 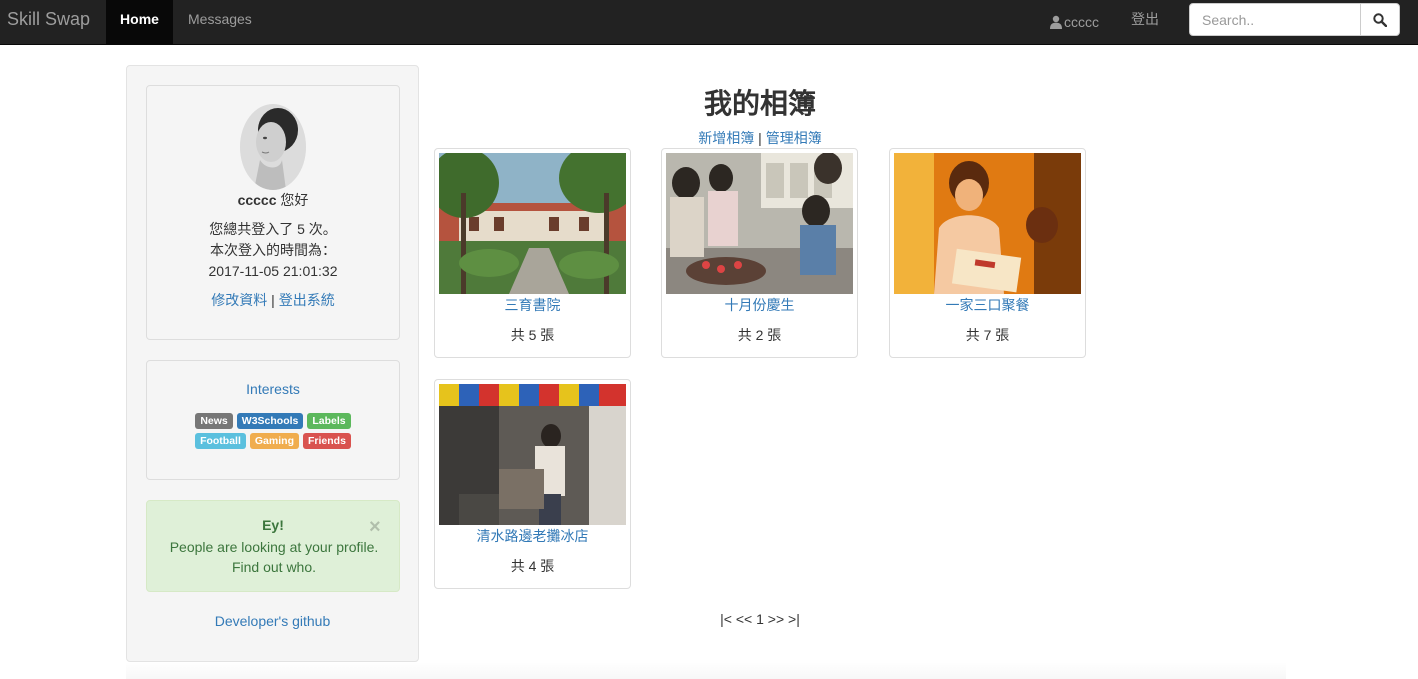 I want to click on top-navbar: Skill Swap Home Messages ccccc 登出, so click(x=709, y=22).